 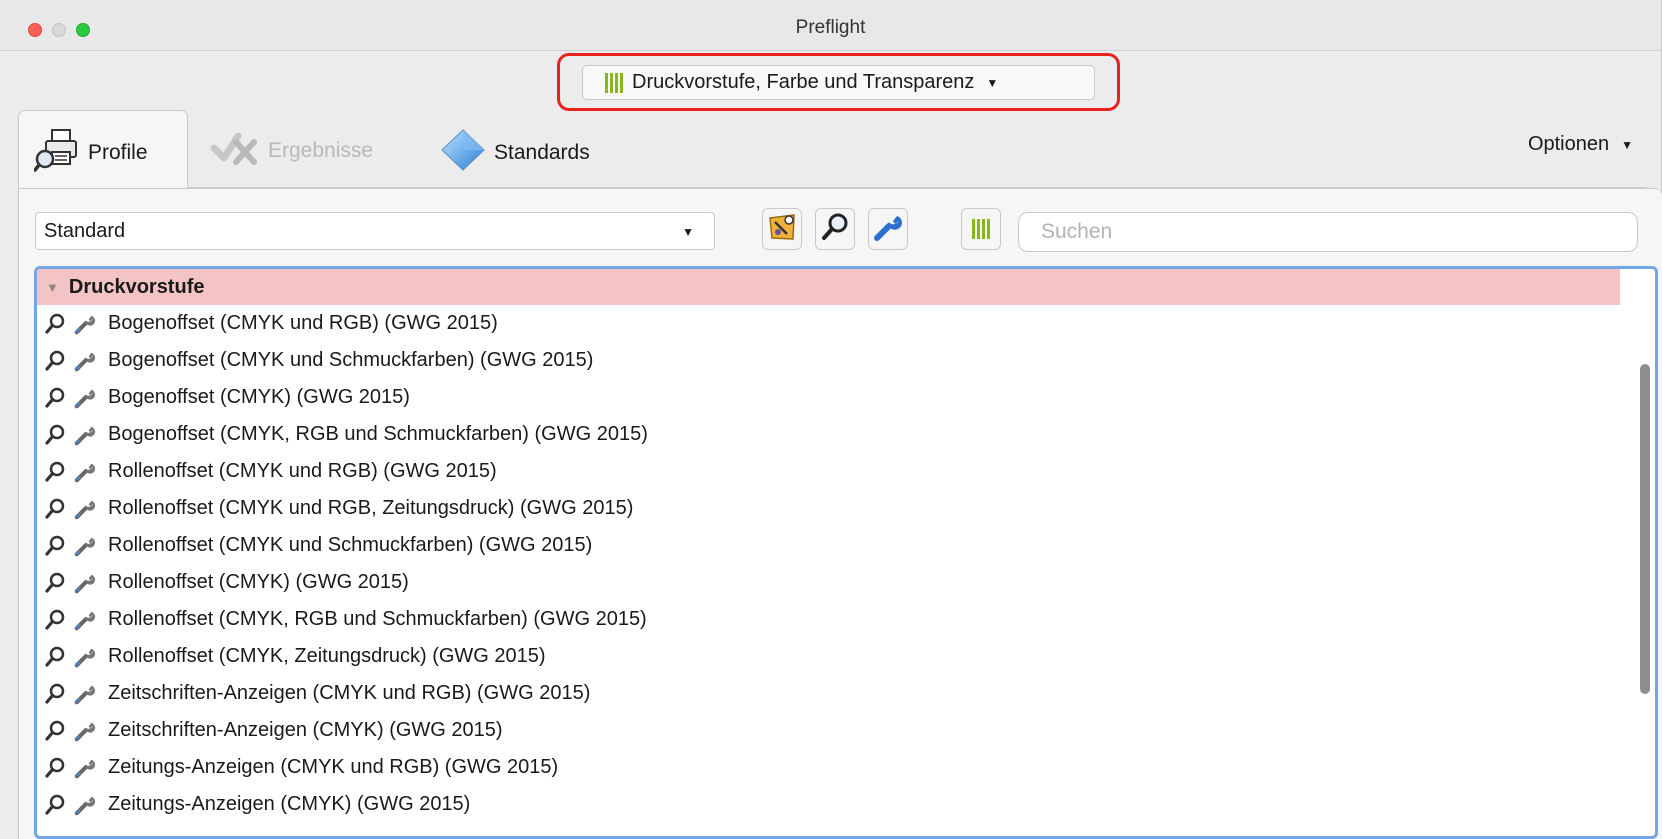 What do you see at coordinates (830, 150) in the screenshot?
I see `tab-bar: Profile Ergebnisse Standards Optionen ▼` at bounding box center [830, 150].